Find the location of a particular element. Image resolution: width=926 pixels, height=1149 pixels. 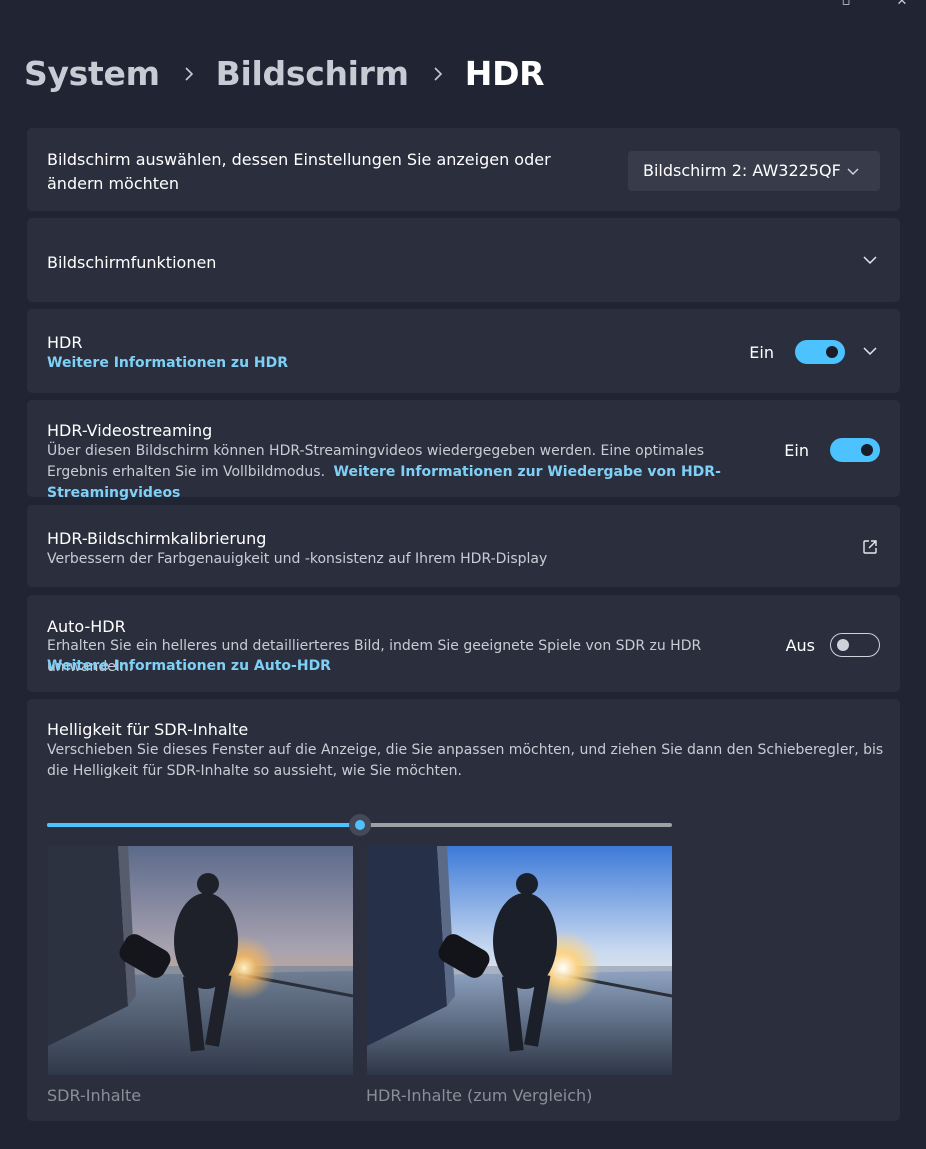

hdr-title: HDR is located at coordinates (65, 342).